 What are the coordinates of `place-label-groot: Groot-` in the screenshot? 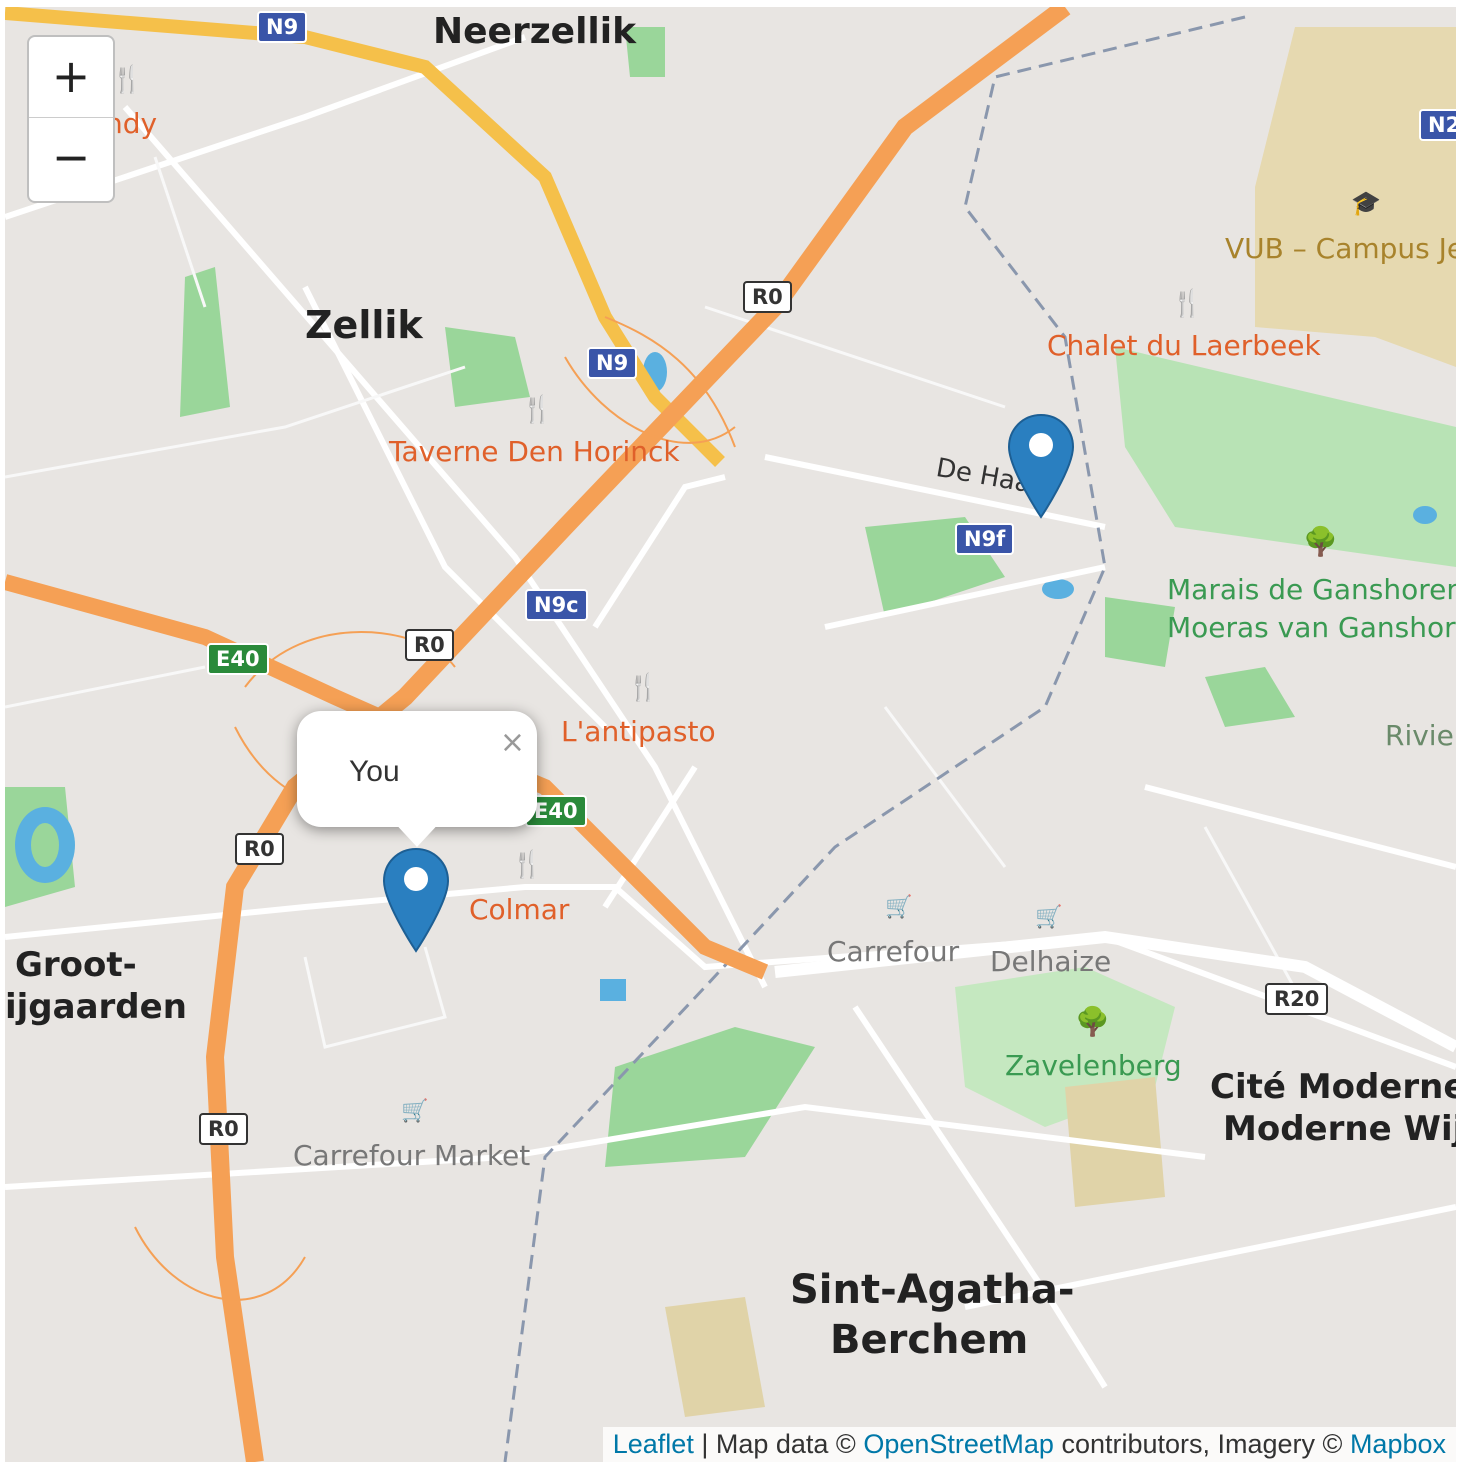 It's located at (76, 965).